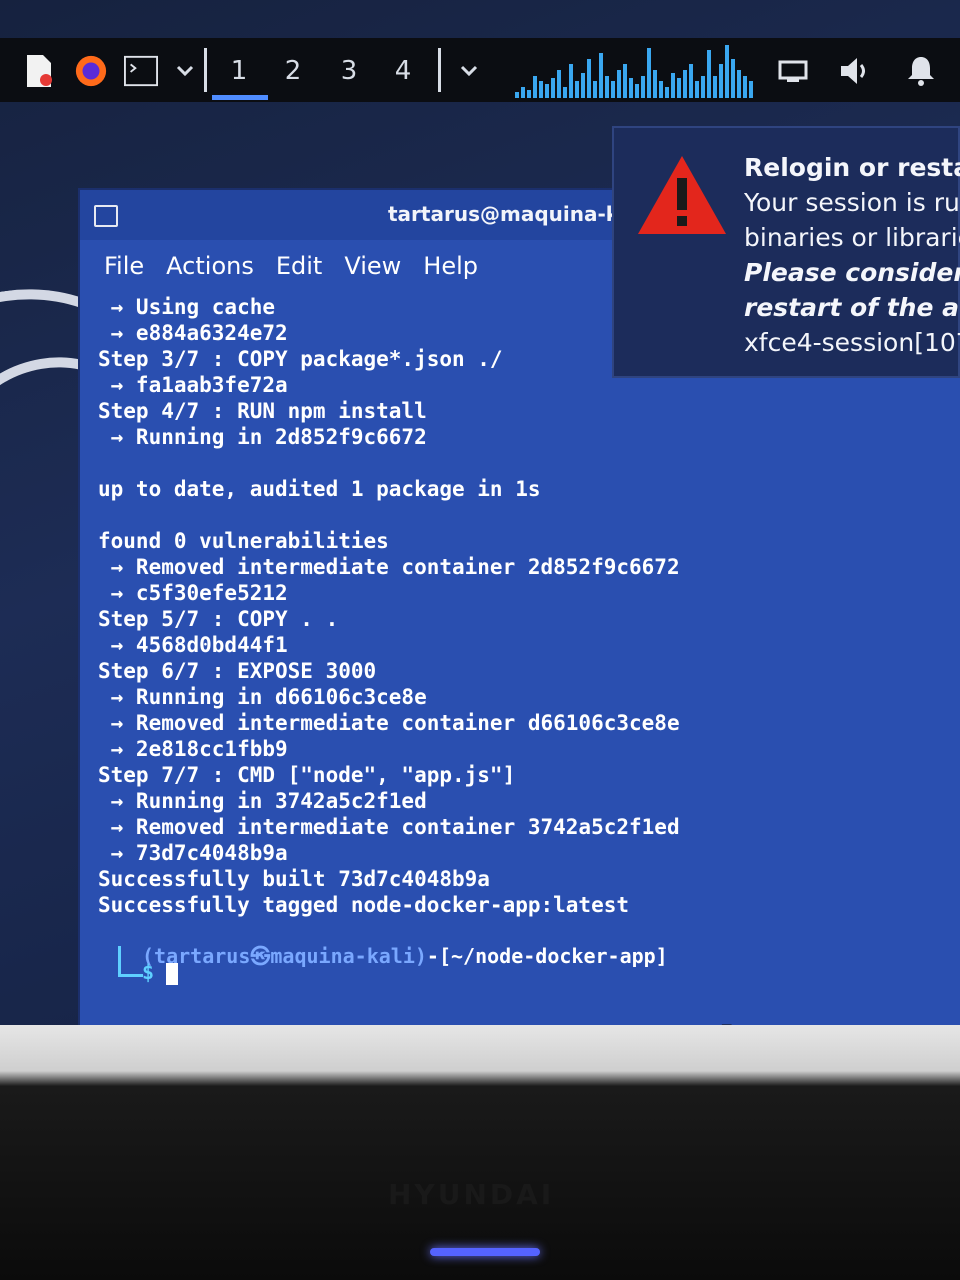  Describe the element at coordinates (262, 411) in the screenshot. I see `terminal-line: Step 4/7 : RUN npm install` at that location.